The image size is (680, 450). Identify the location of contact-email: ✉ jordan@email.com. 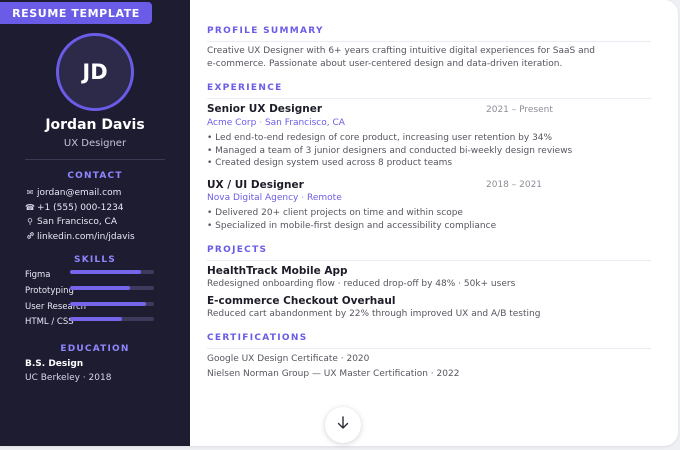
(73, 192).